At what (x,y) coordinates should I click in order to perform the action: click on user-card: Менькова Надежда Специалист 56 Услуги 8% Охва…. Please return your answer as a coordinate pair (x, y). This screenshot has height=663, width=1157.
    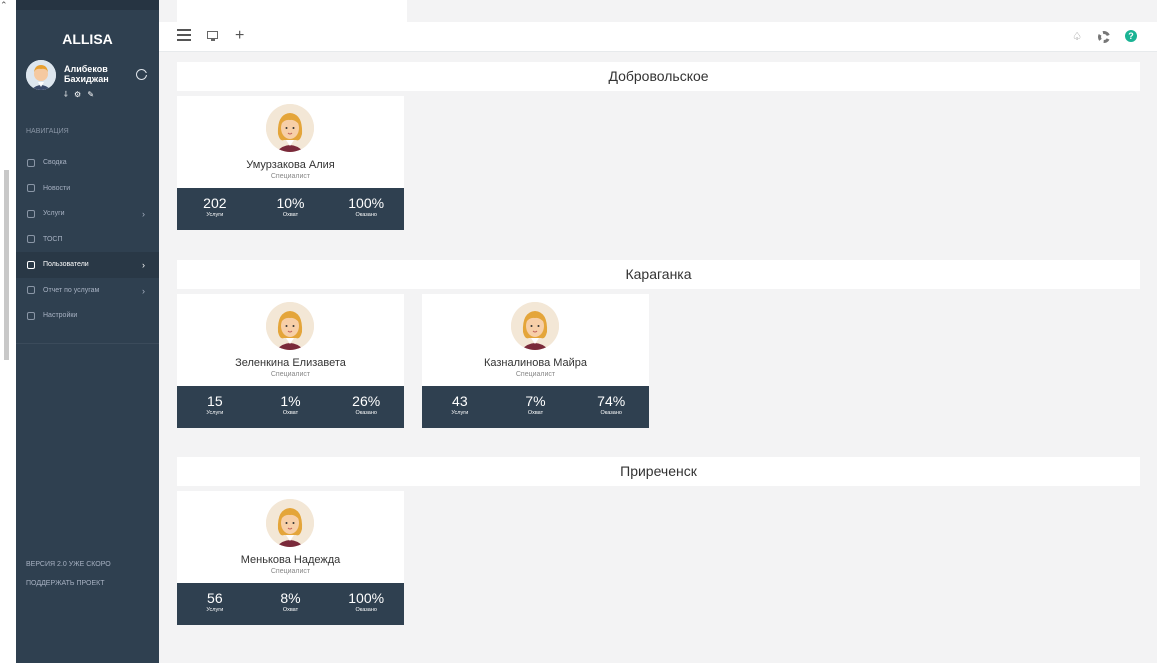
    Looking at the image, I should click on (290, 558).